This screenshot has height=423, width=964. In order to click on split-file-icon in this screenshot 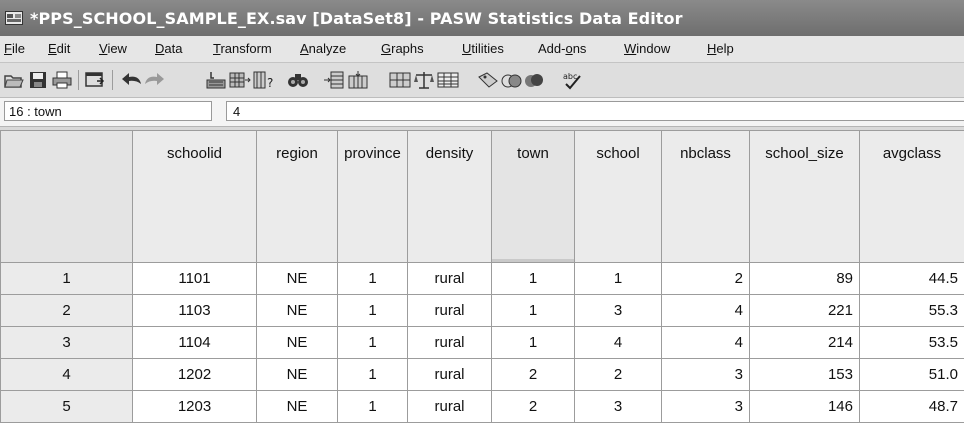, I will do `click(400, 80)`.